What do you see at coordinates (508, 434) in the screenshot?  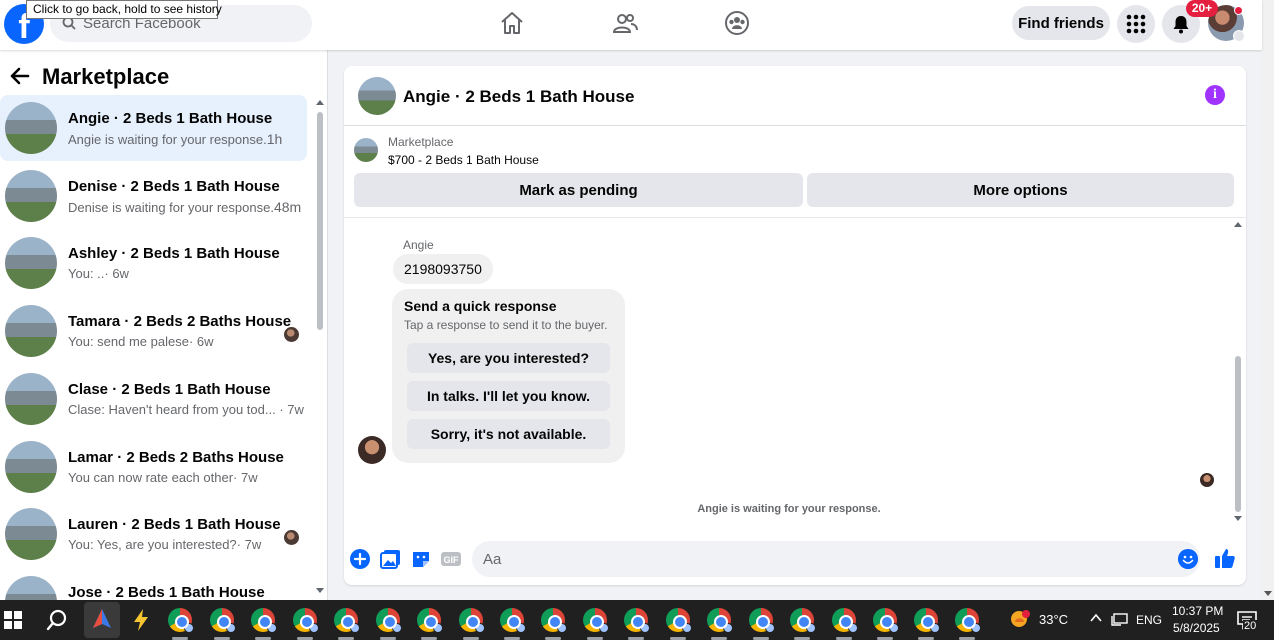 I see `quick-response-option: Sorry, it's not available.` at bounding box center [508, 434].